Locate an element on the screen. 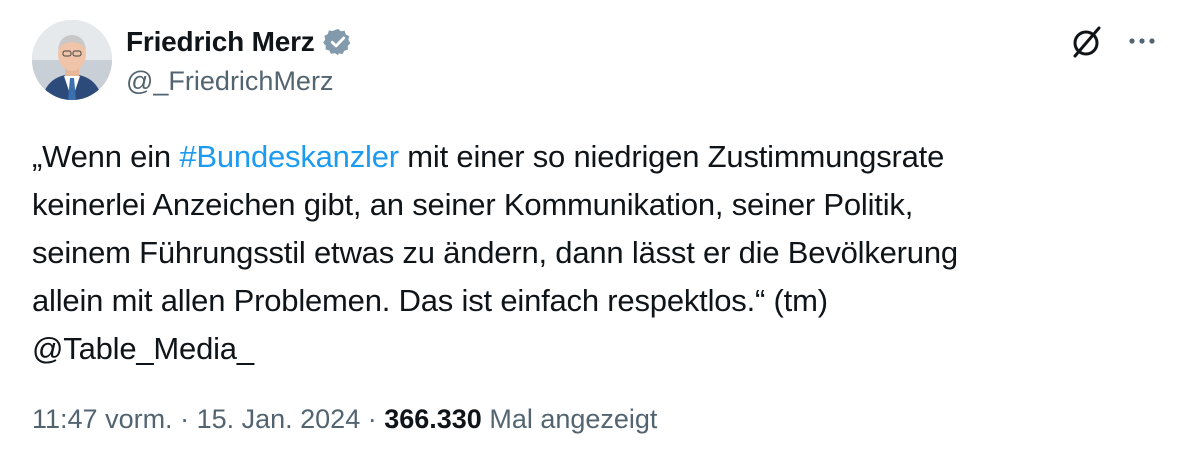 Image resolution: width=1192 pixels, height=474 pixels. hashtag-link: #Bundeskanzler is located at coordinates (289, 156).